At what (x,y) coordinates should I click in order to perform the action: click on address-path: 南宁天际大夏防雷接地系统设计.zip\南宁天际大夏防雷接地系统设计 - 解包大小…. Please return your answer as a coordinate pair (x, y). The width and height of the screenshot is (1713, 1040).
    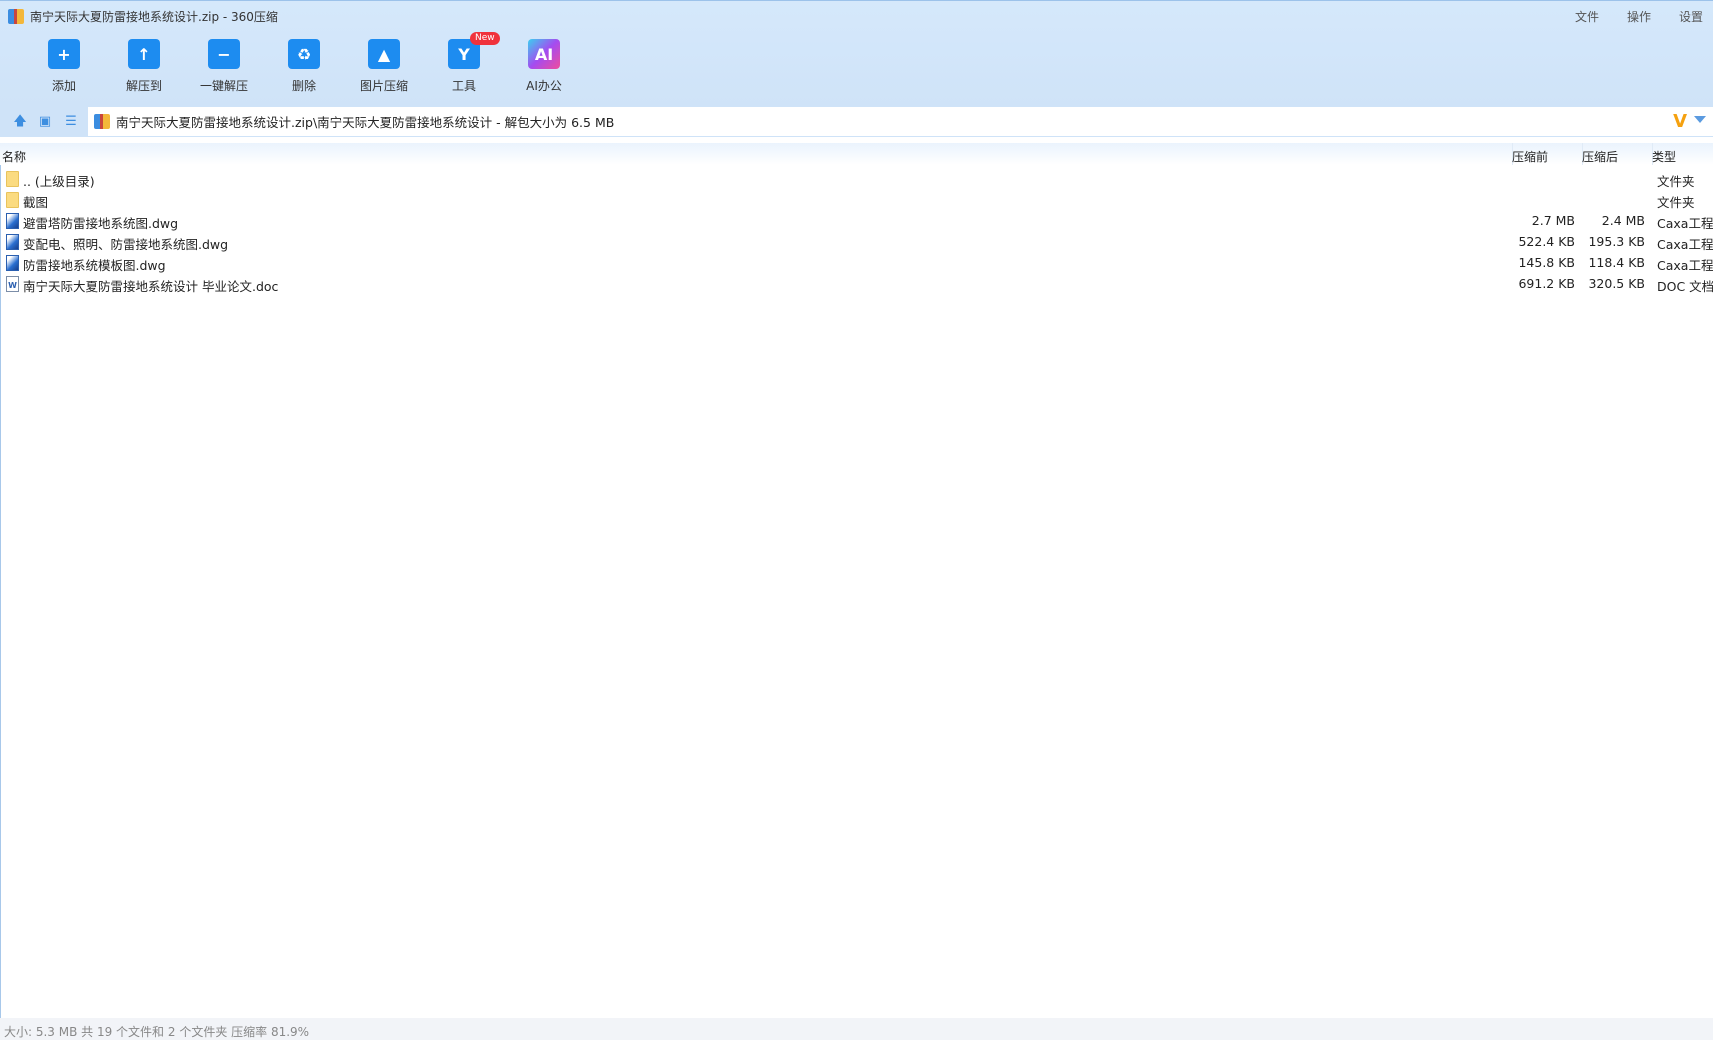
    Looking at the image, I should click on (365, 122).